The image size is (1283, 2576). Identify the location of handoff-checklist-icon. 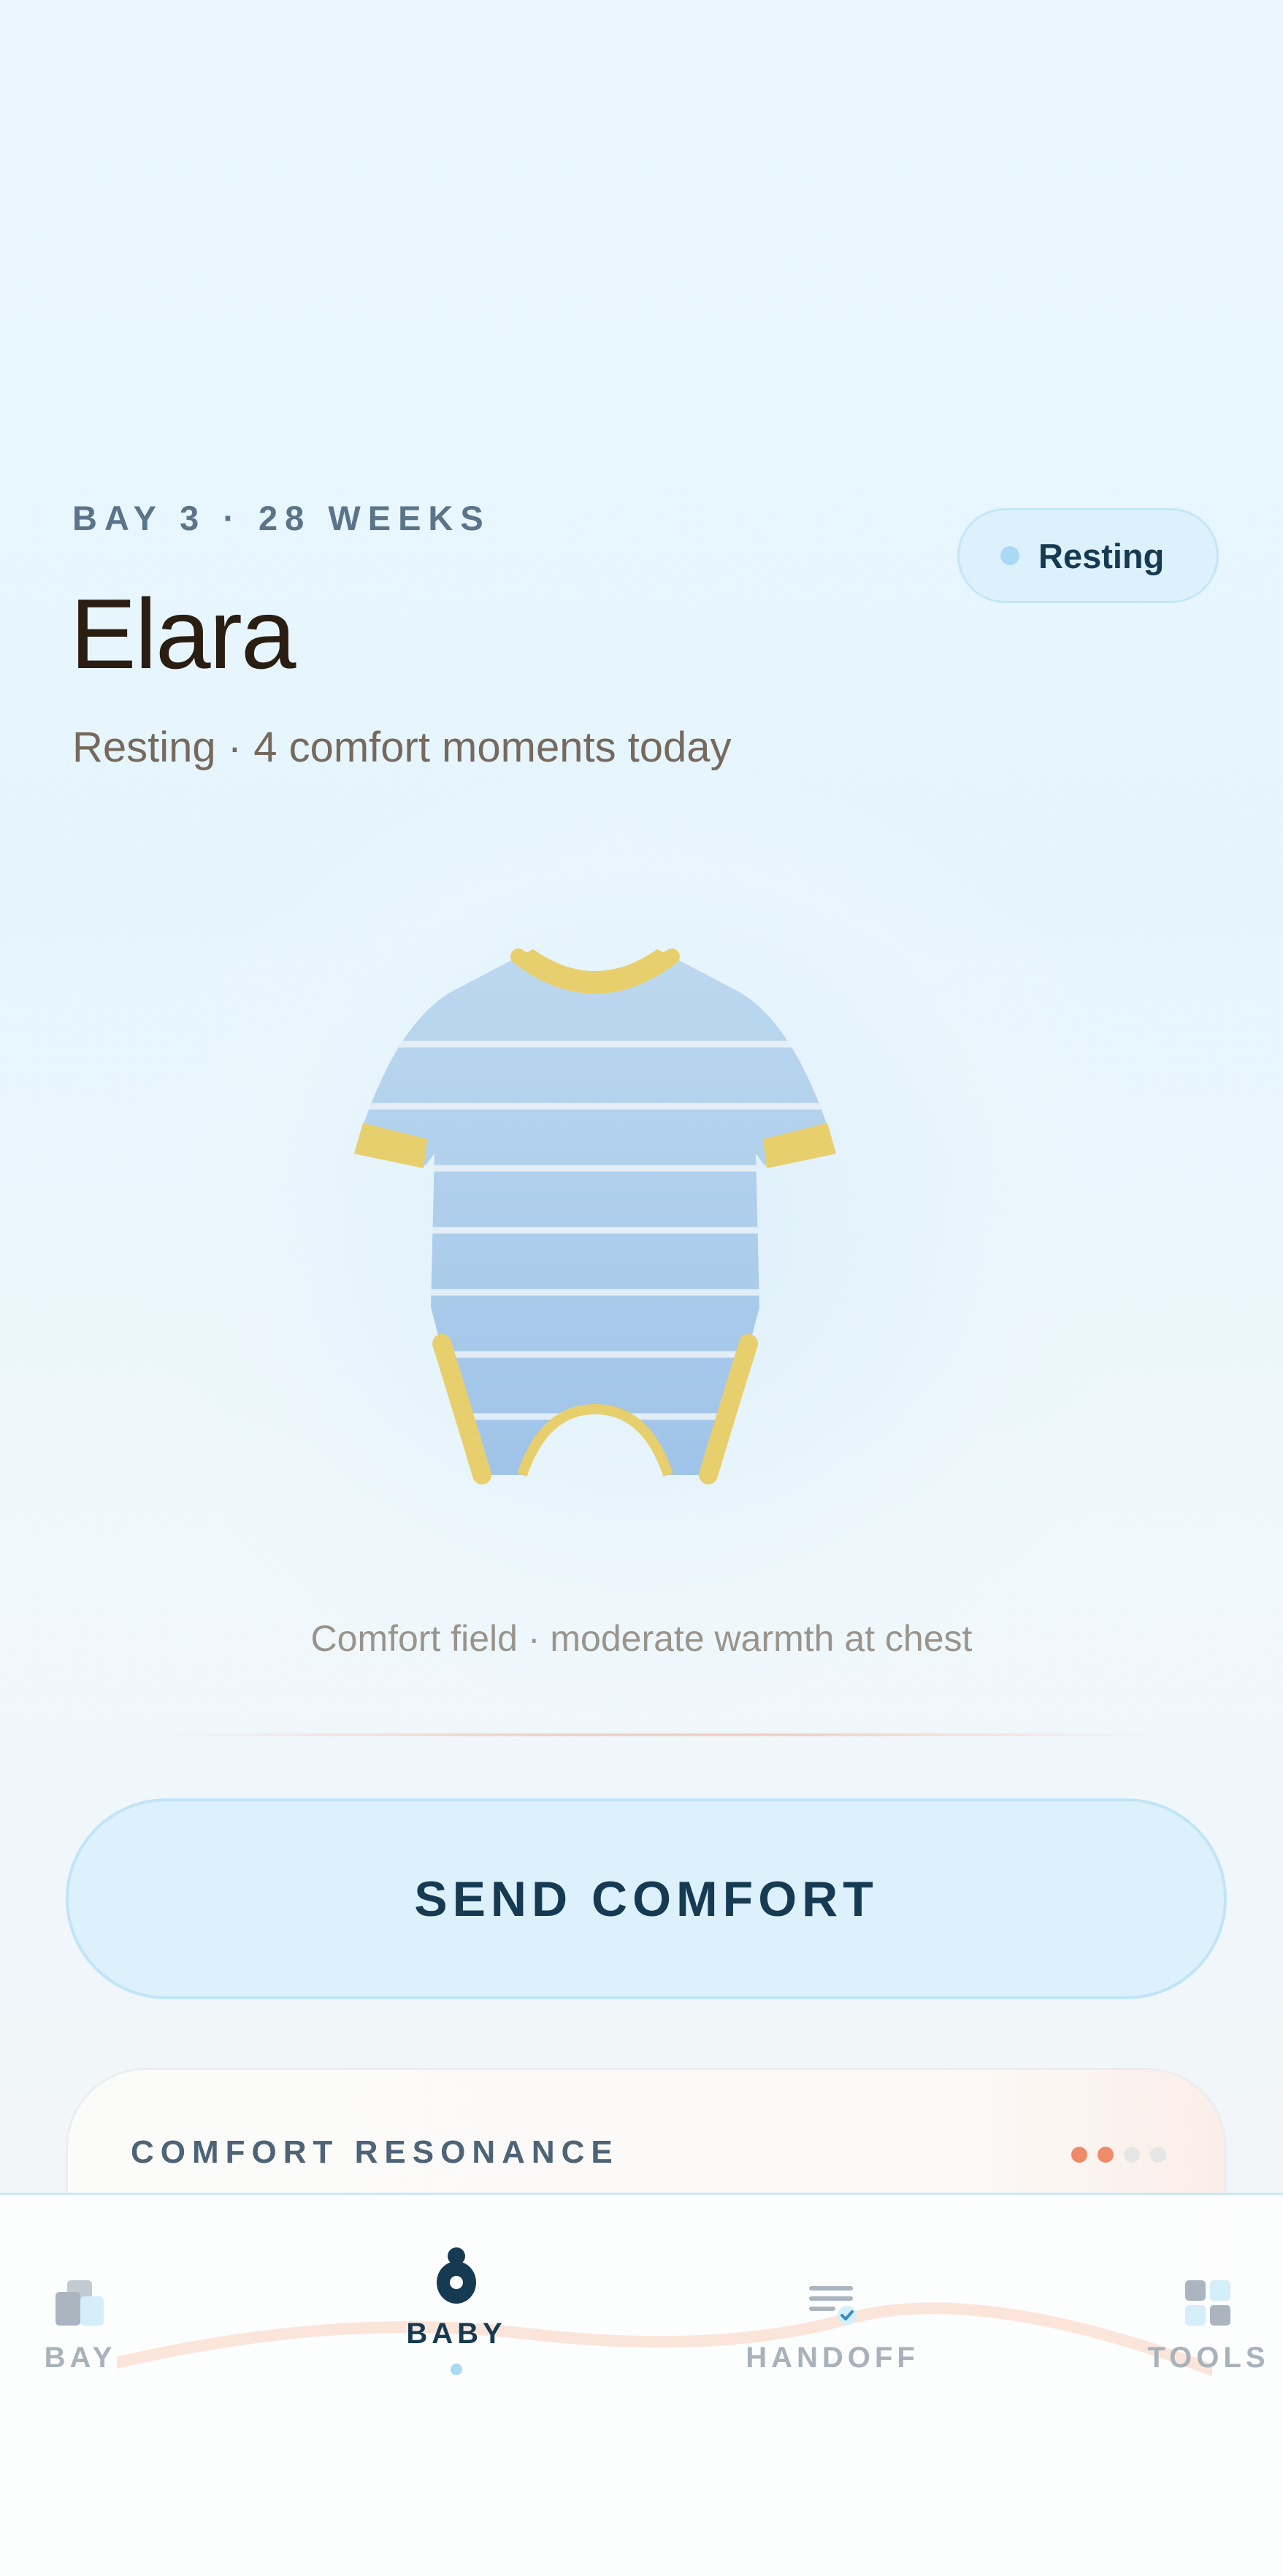
(833, 2305).